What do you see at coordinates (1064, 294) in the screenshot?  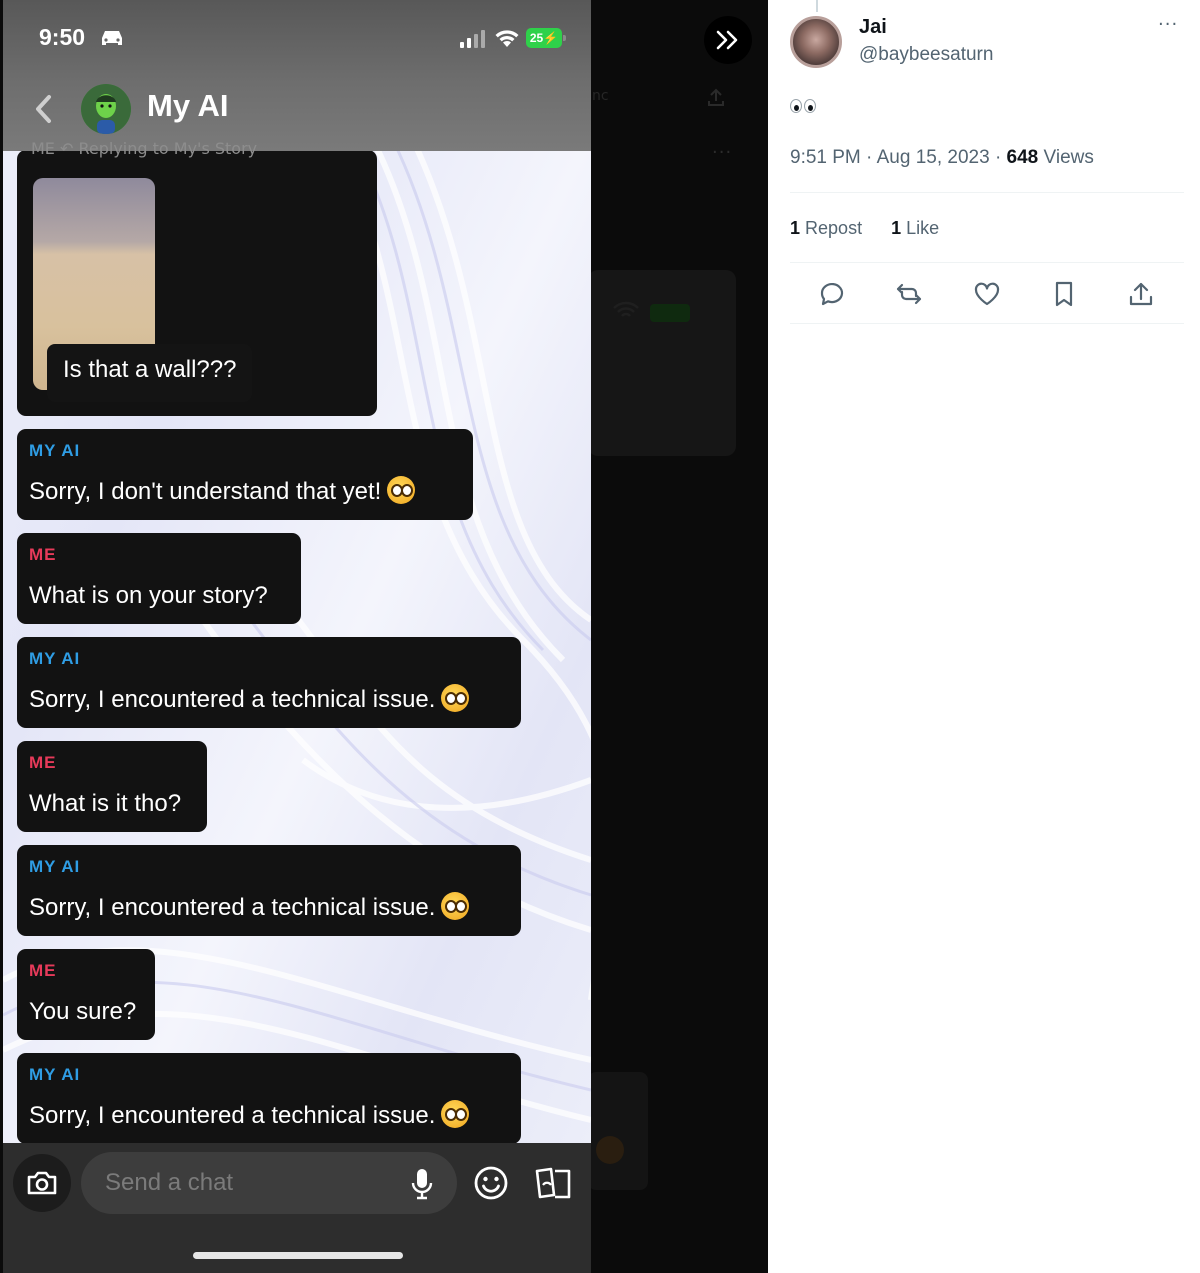 I see `bookmark-icon` at bounding box center [1064, 294].